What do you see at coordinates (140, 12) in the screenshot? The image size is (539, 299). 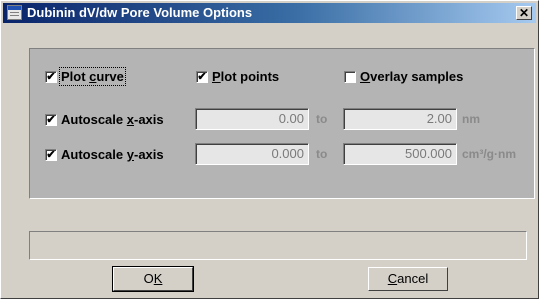 I see `window-title: Dubinin dV/dw Pore Volume Options` at bounding box center [140, 12].